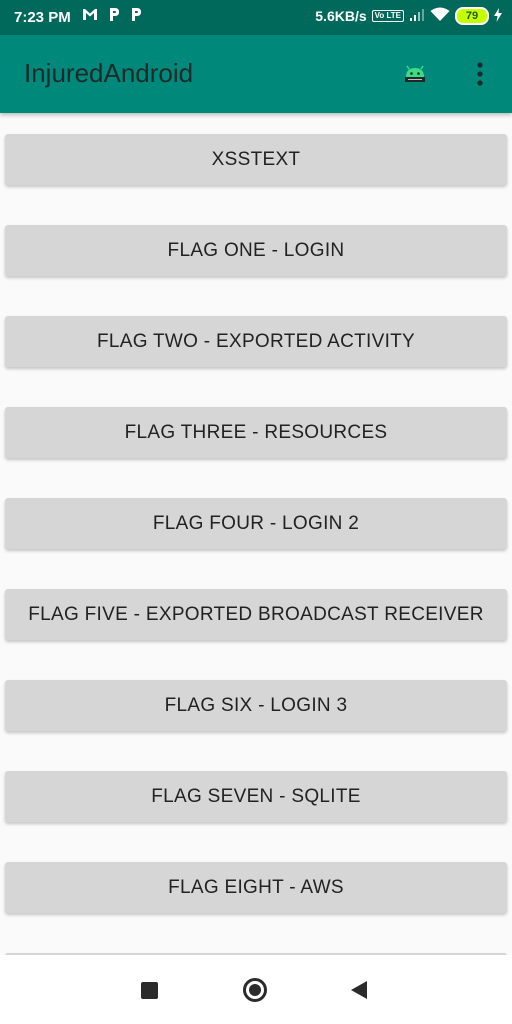  I want to click on flag-five-button: FLAG FIVE - EXPORTED BROADCAST RECEIVER, so click(256, 614).